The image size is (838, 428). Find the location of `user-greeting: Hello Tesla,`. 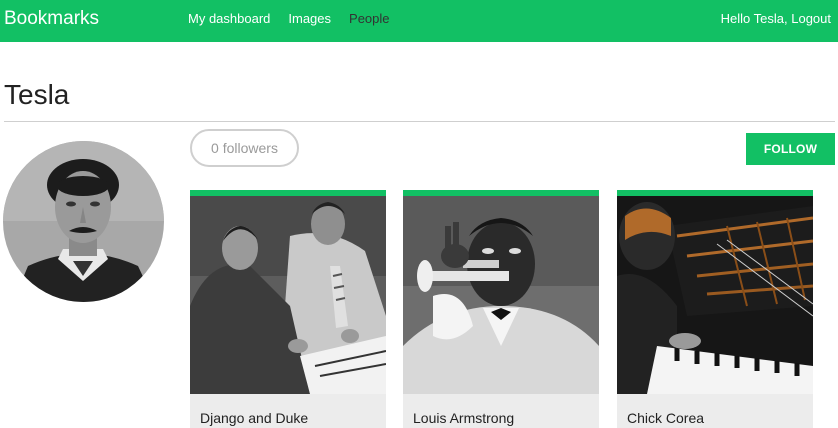

user-greeting: Hello Tesla, is located at coordinates (756, 18).